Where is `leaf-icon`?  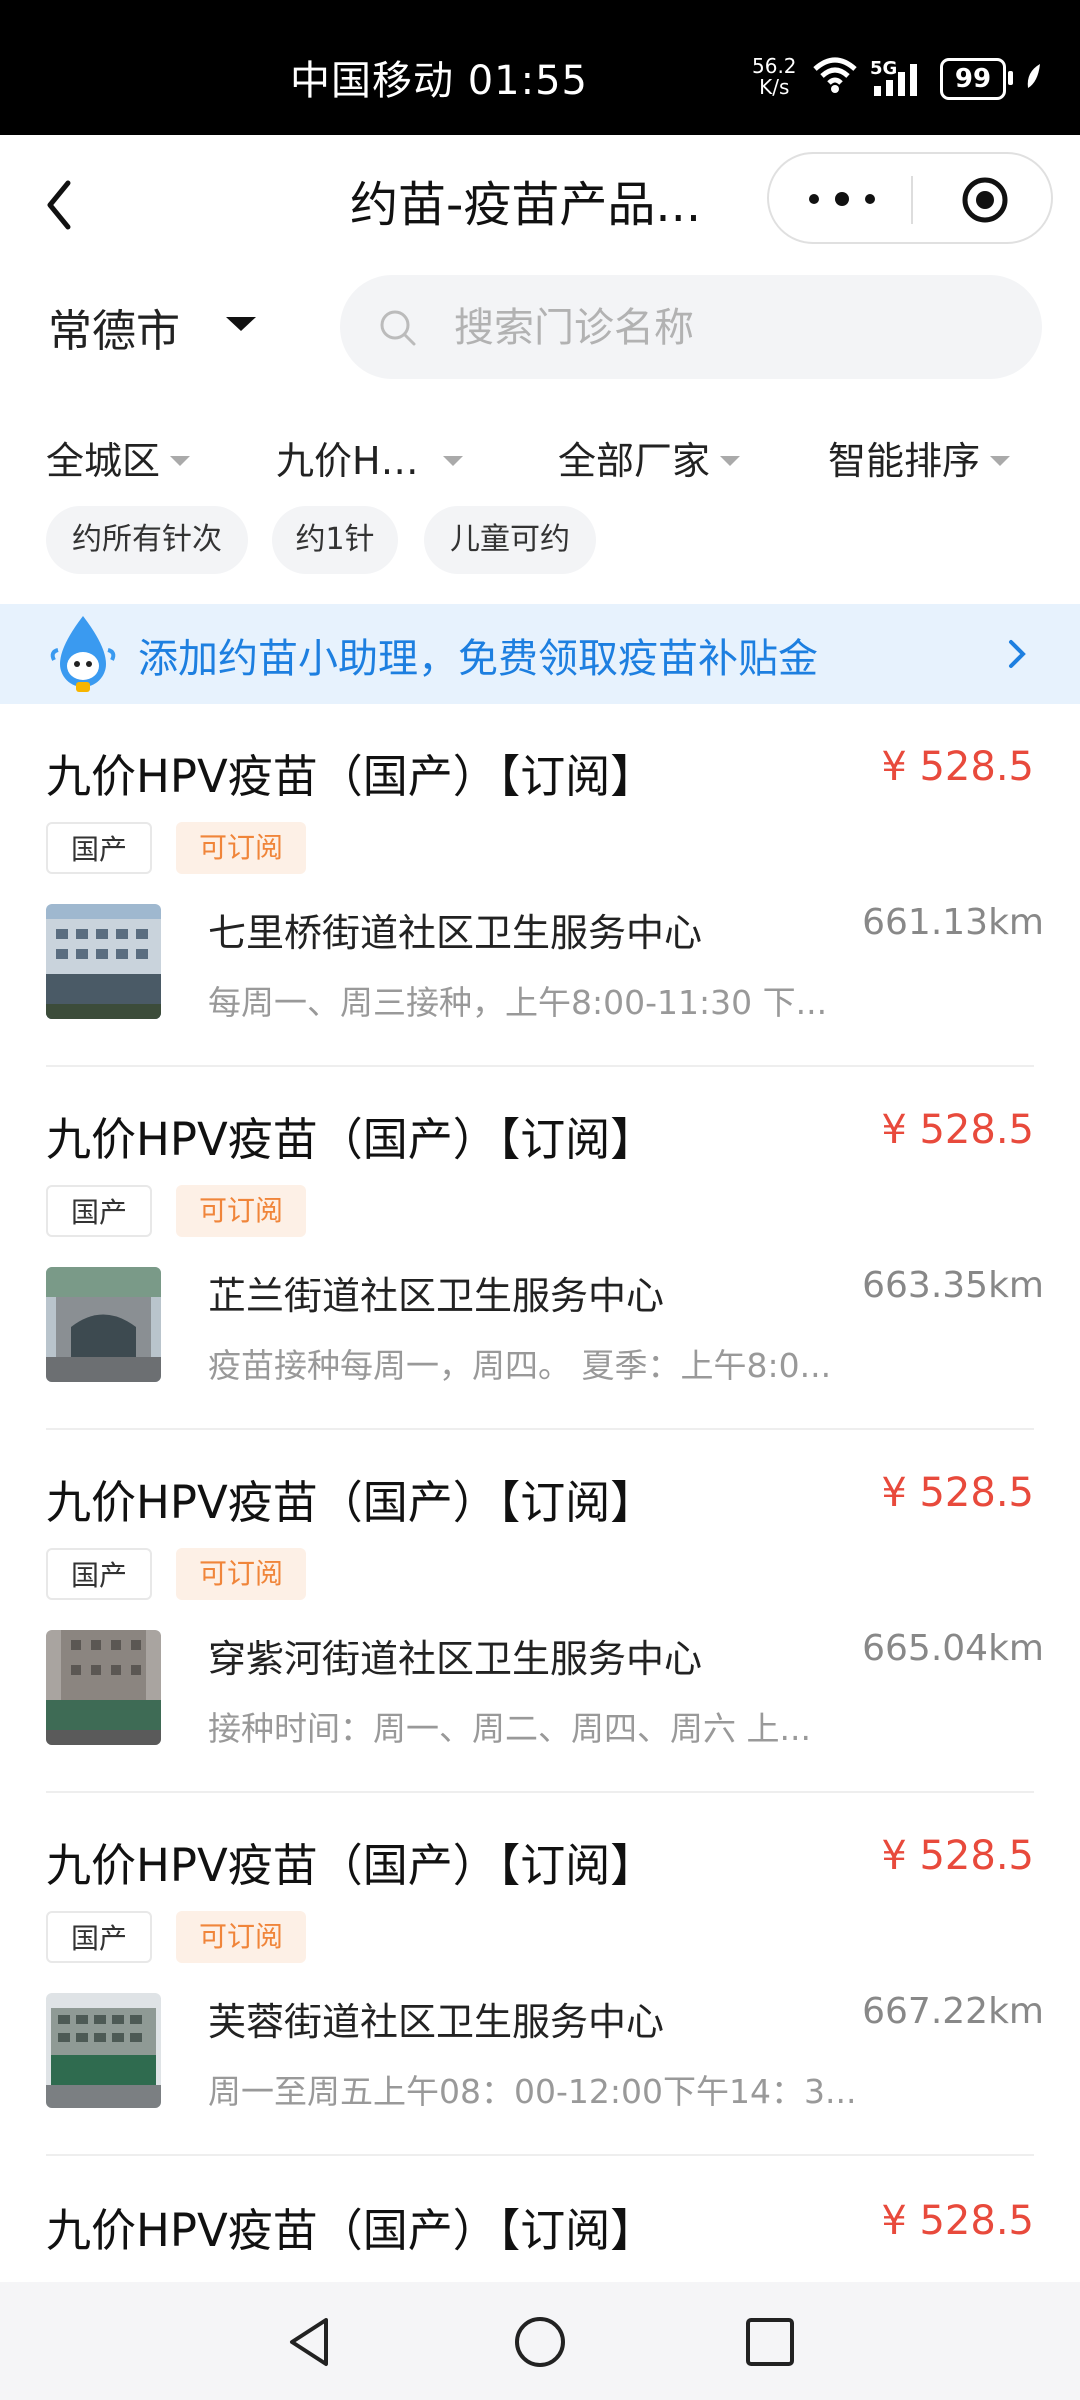 leaf-icon is located at coordinates (1033, 76).